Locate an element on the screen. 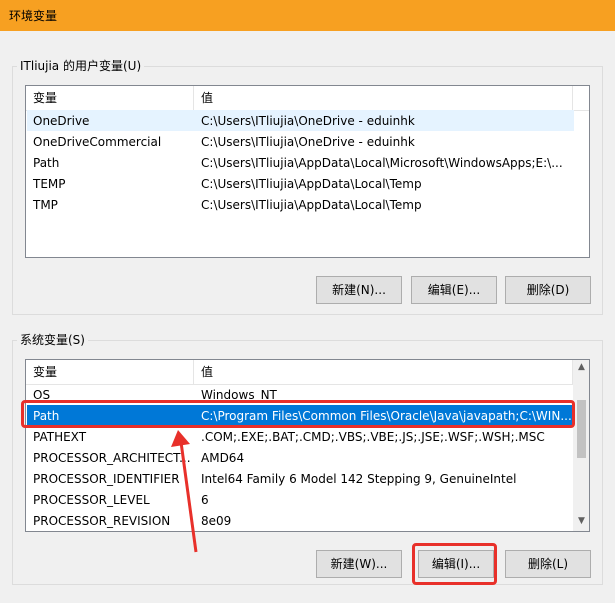 The image size is (615, 603). list-item: PROCESSOR_REVISION 8e09 is located at coordinates (300, 520).